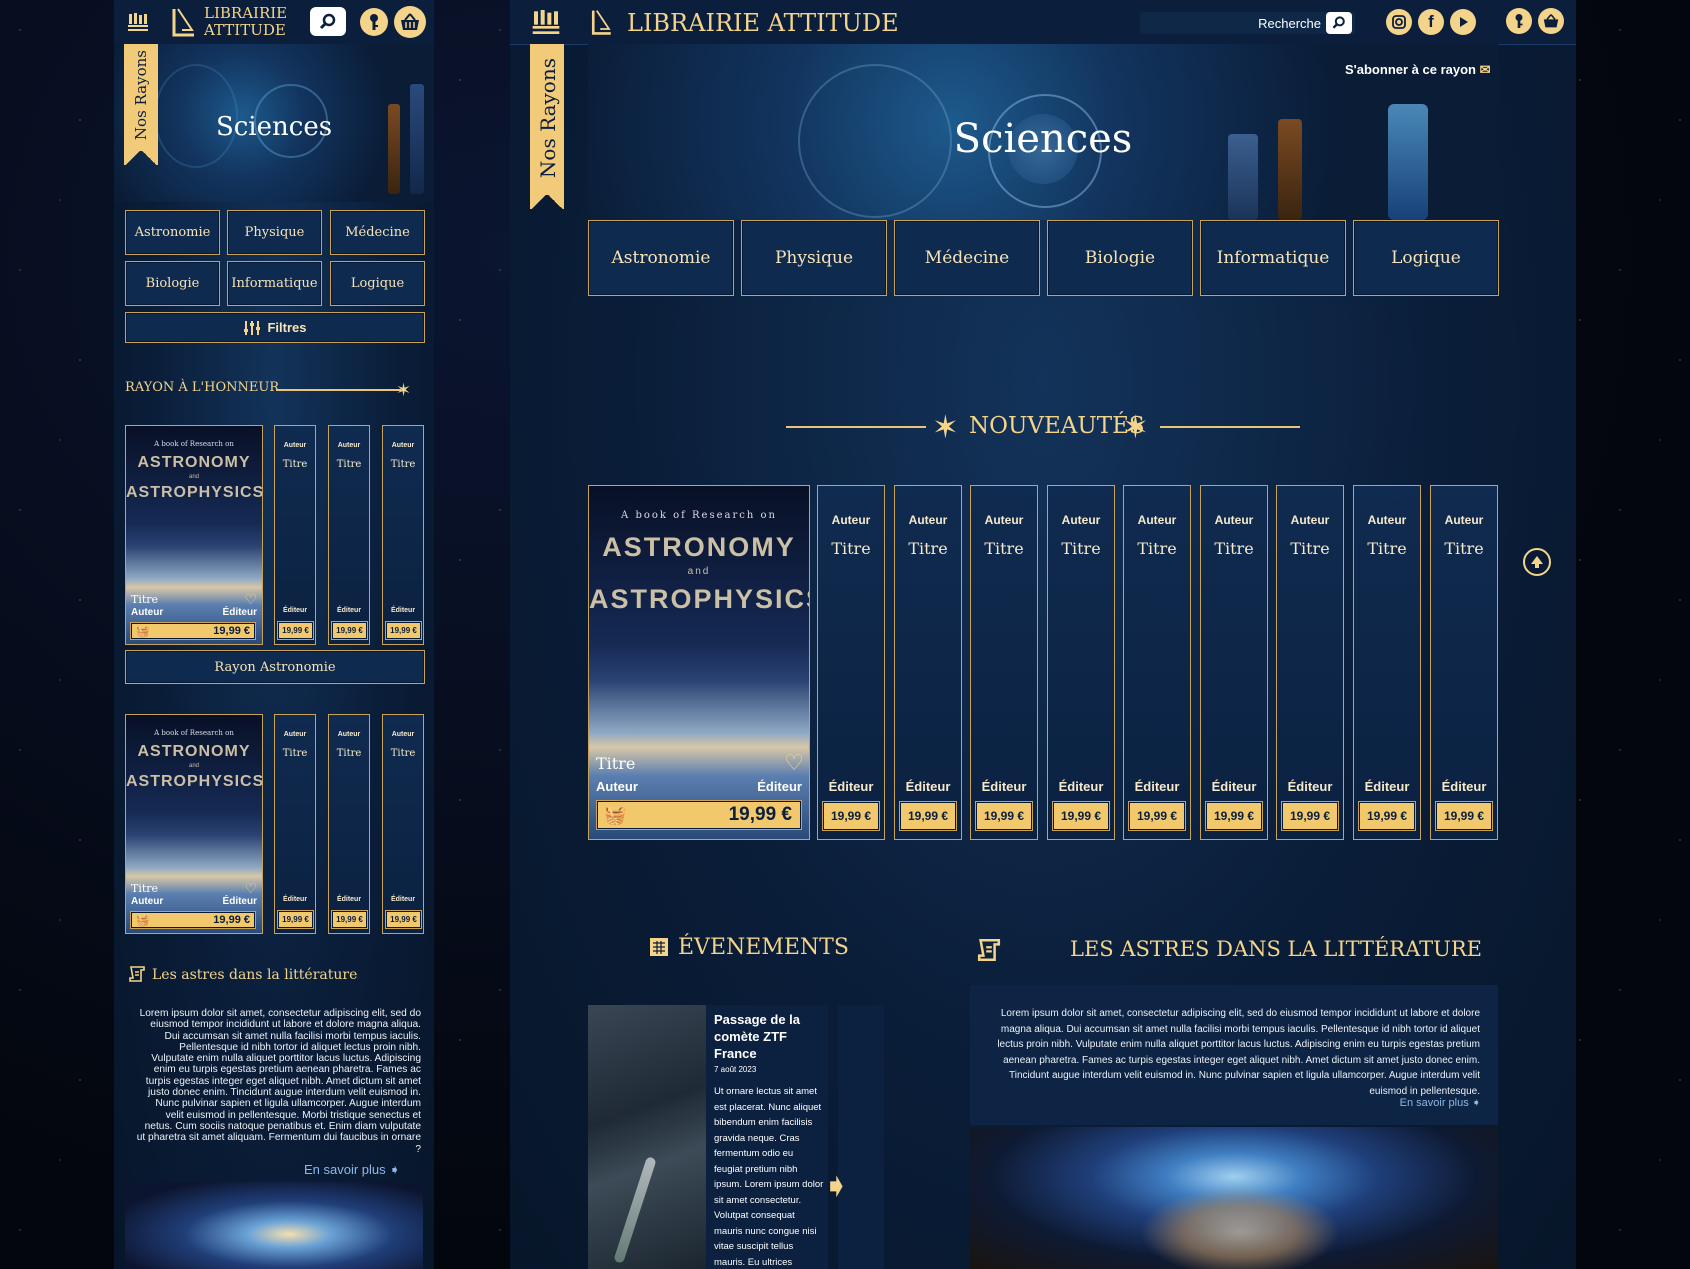  I want to click on brand-line-1: LIBRAIRIE, so click(246, 13).